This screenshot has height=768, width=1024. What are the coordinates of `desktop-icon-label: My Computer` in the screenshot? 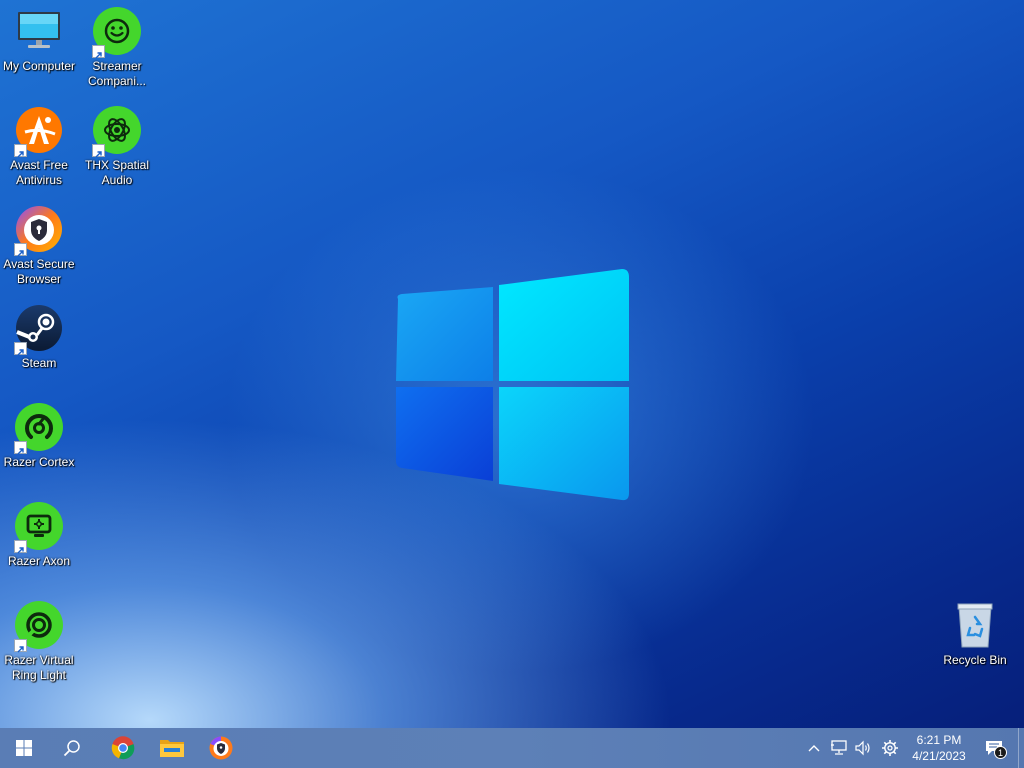 It's located at (39, 66).